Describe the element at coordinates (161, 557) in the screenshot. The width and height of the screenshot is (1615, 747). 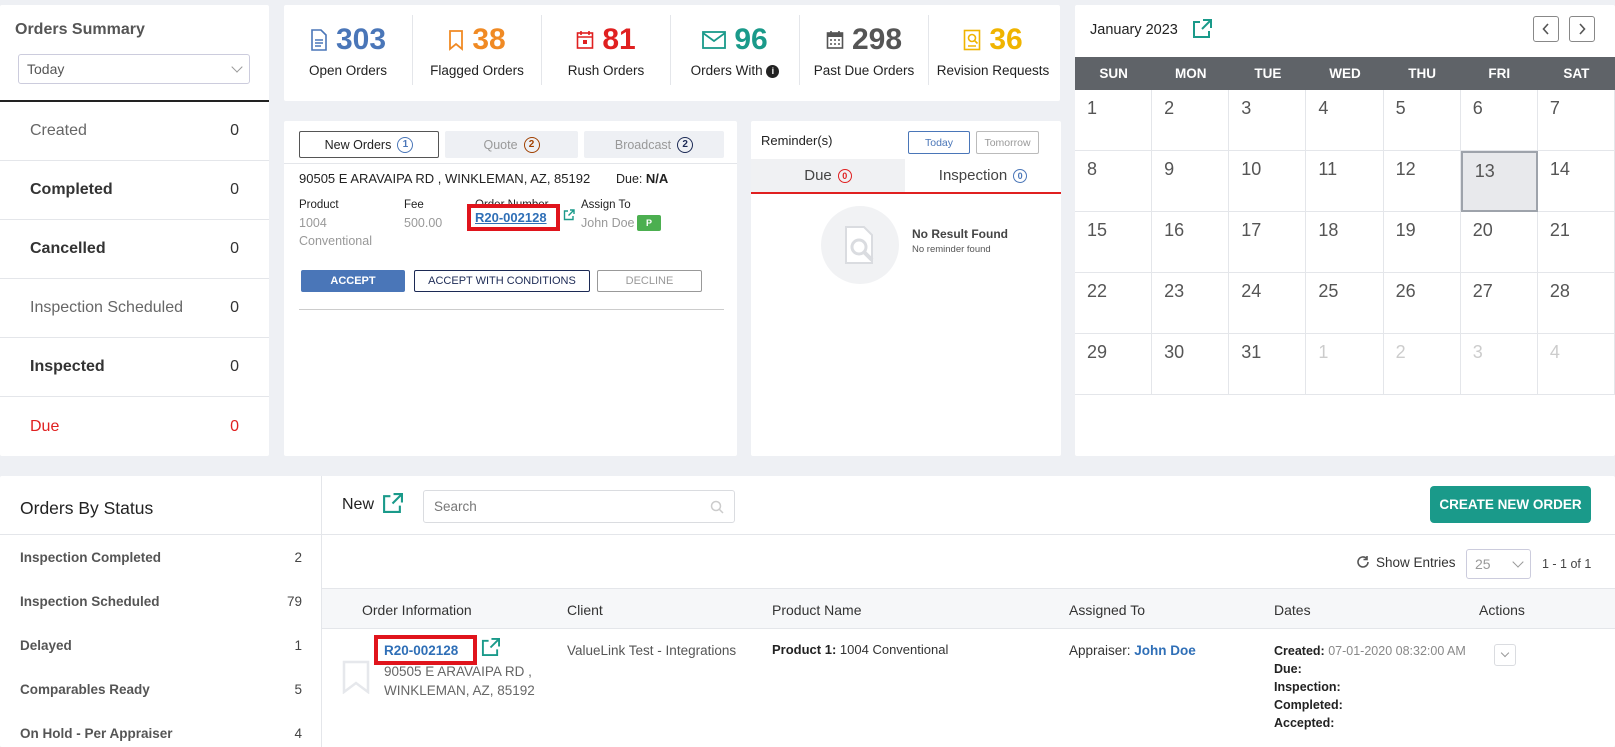
I see `status-row: Inspection Completed 2` at that location.